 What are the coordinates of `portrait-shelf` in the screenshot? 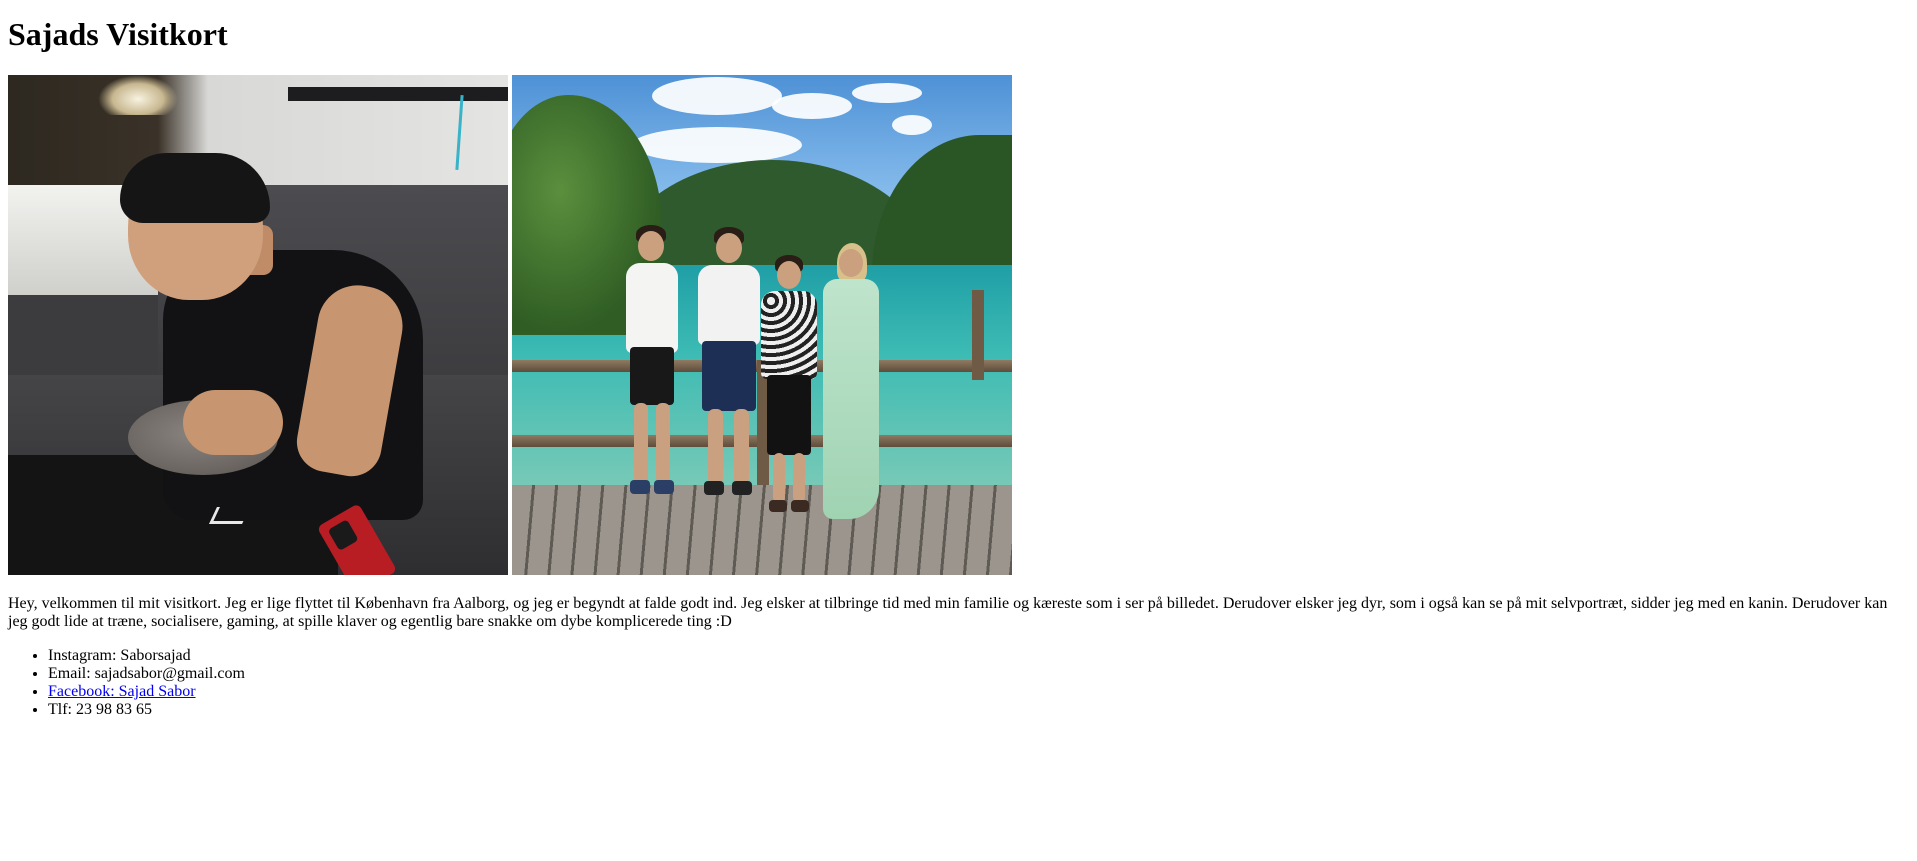 It's located at (398, 93).